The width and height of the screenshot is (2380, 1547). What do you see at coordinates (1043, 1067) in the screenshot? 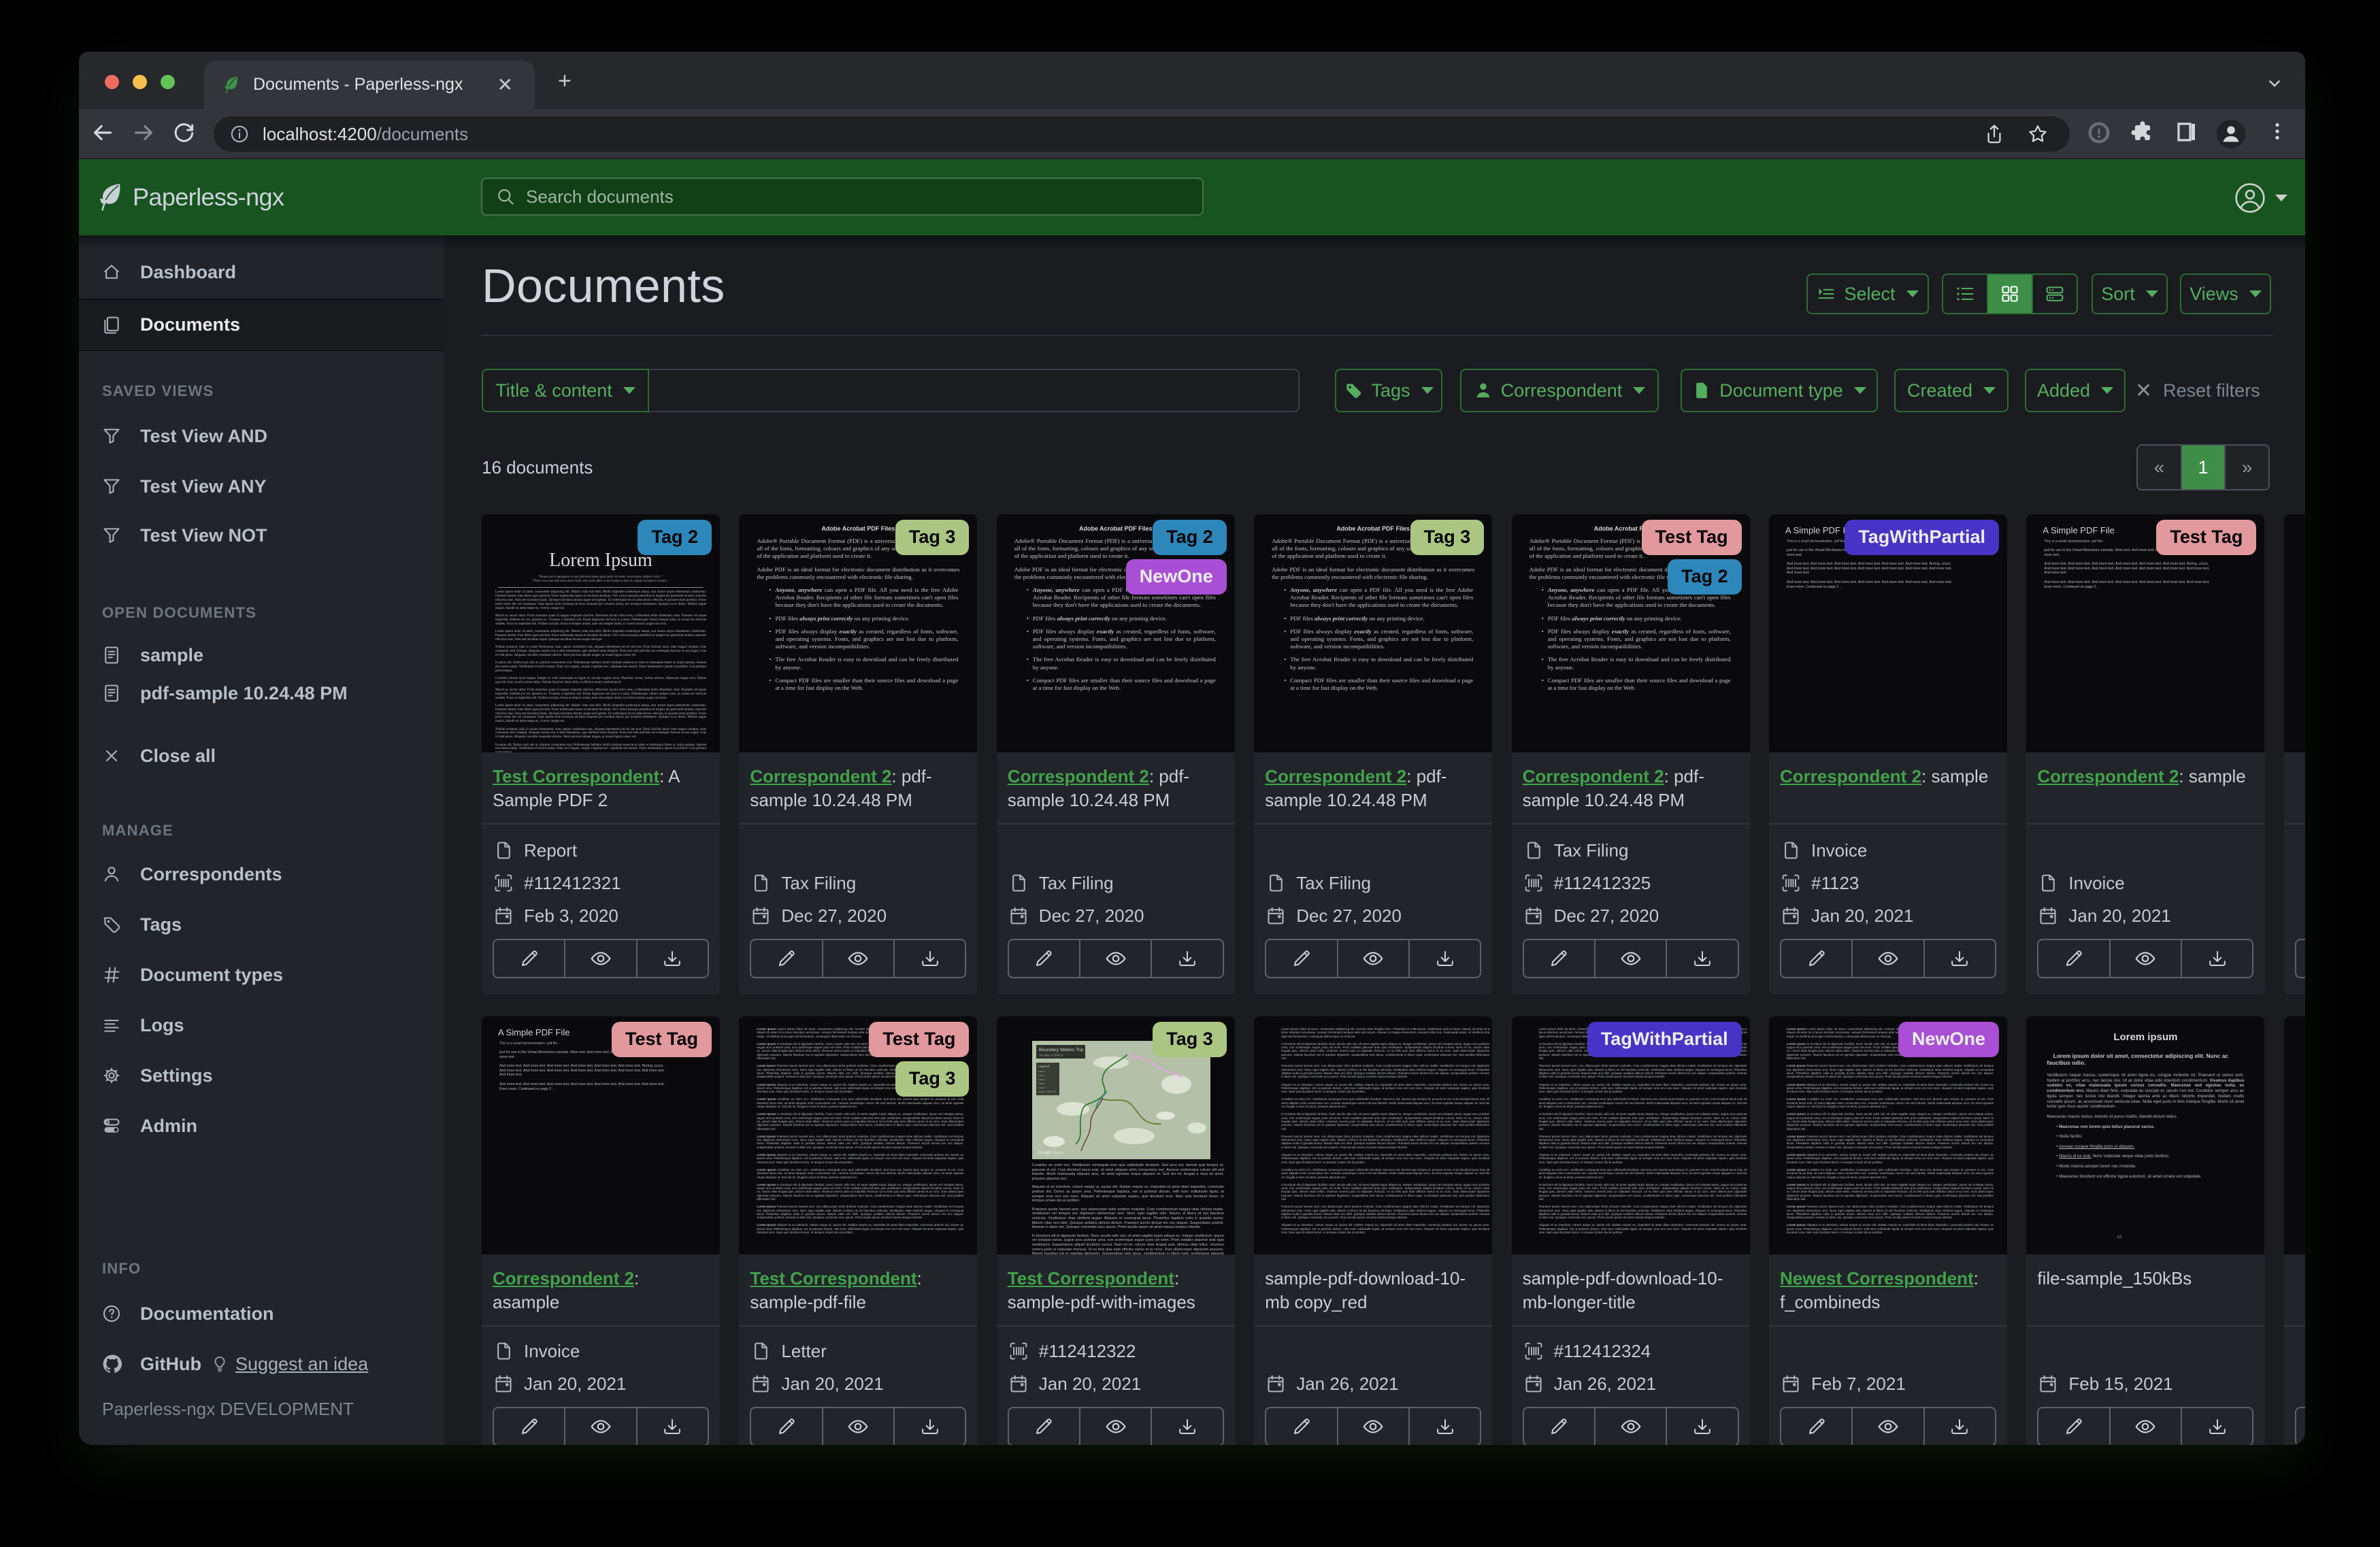
I see `svg-text: Legend` at bounding box center [1043, 1067].